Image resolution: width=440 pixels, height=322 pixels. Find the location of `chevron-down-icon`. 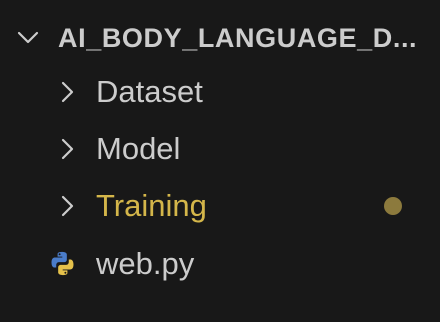

chevron-down-icon is located at coordinates (28, 37).